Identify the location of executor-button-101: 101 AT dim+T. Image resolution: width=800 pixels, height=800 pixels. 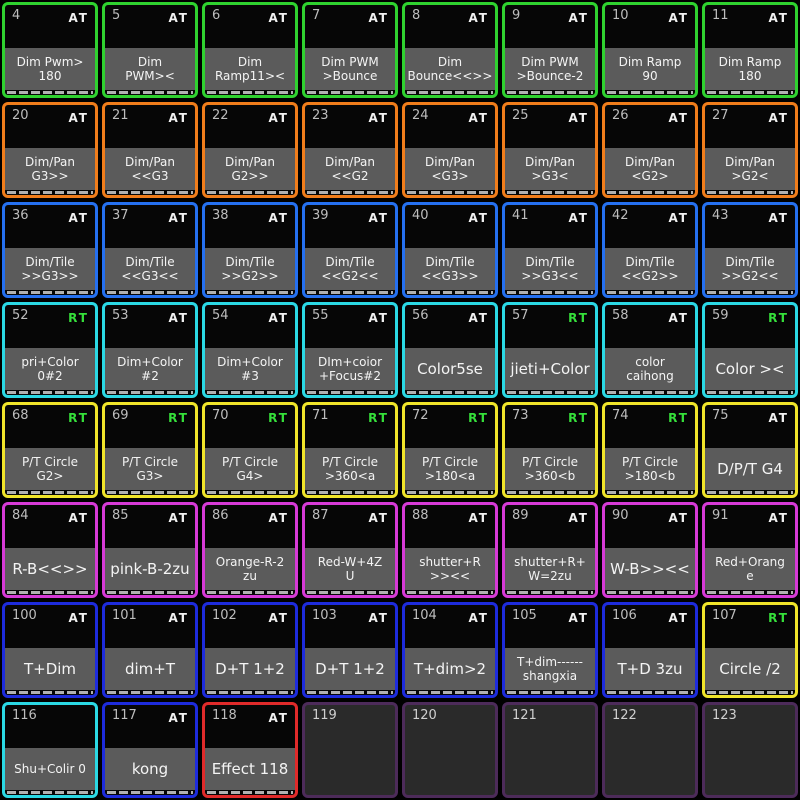
(150, 650).